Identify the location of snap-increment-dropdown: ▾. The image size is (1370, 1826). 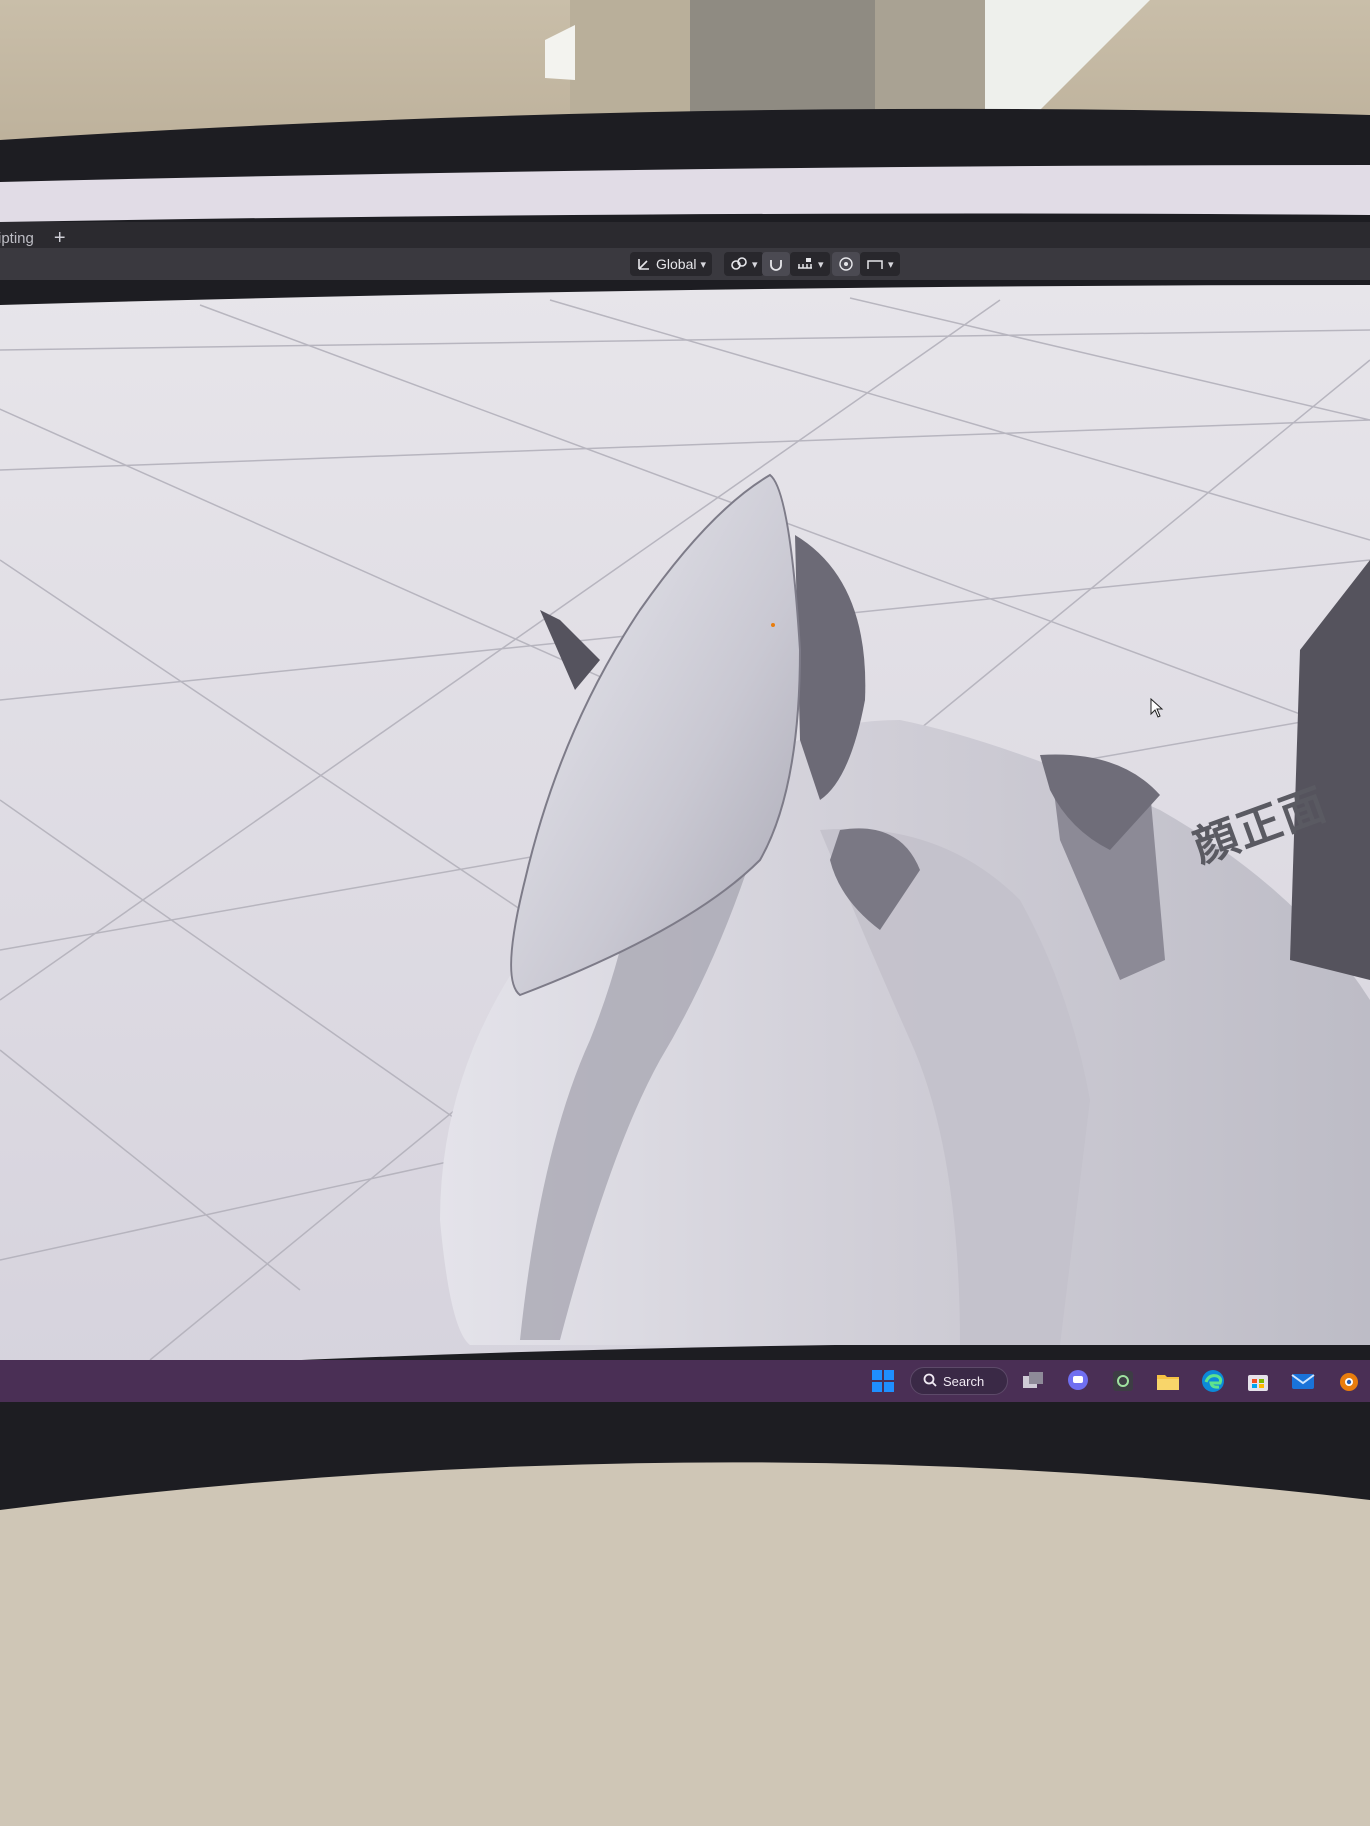
(810, 264).